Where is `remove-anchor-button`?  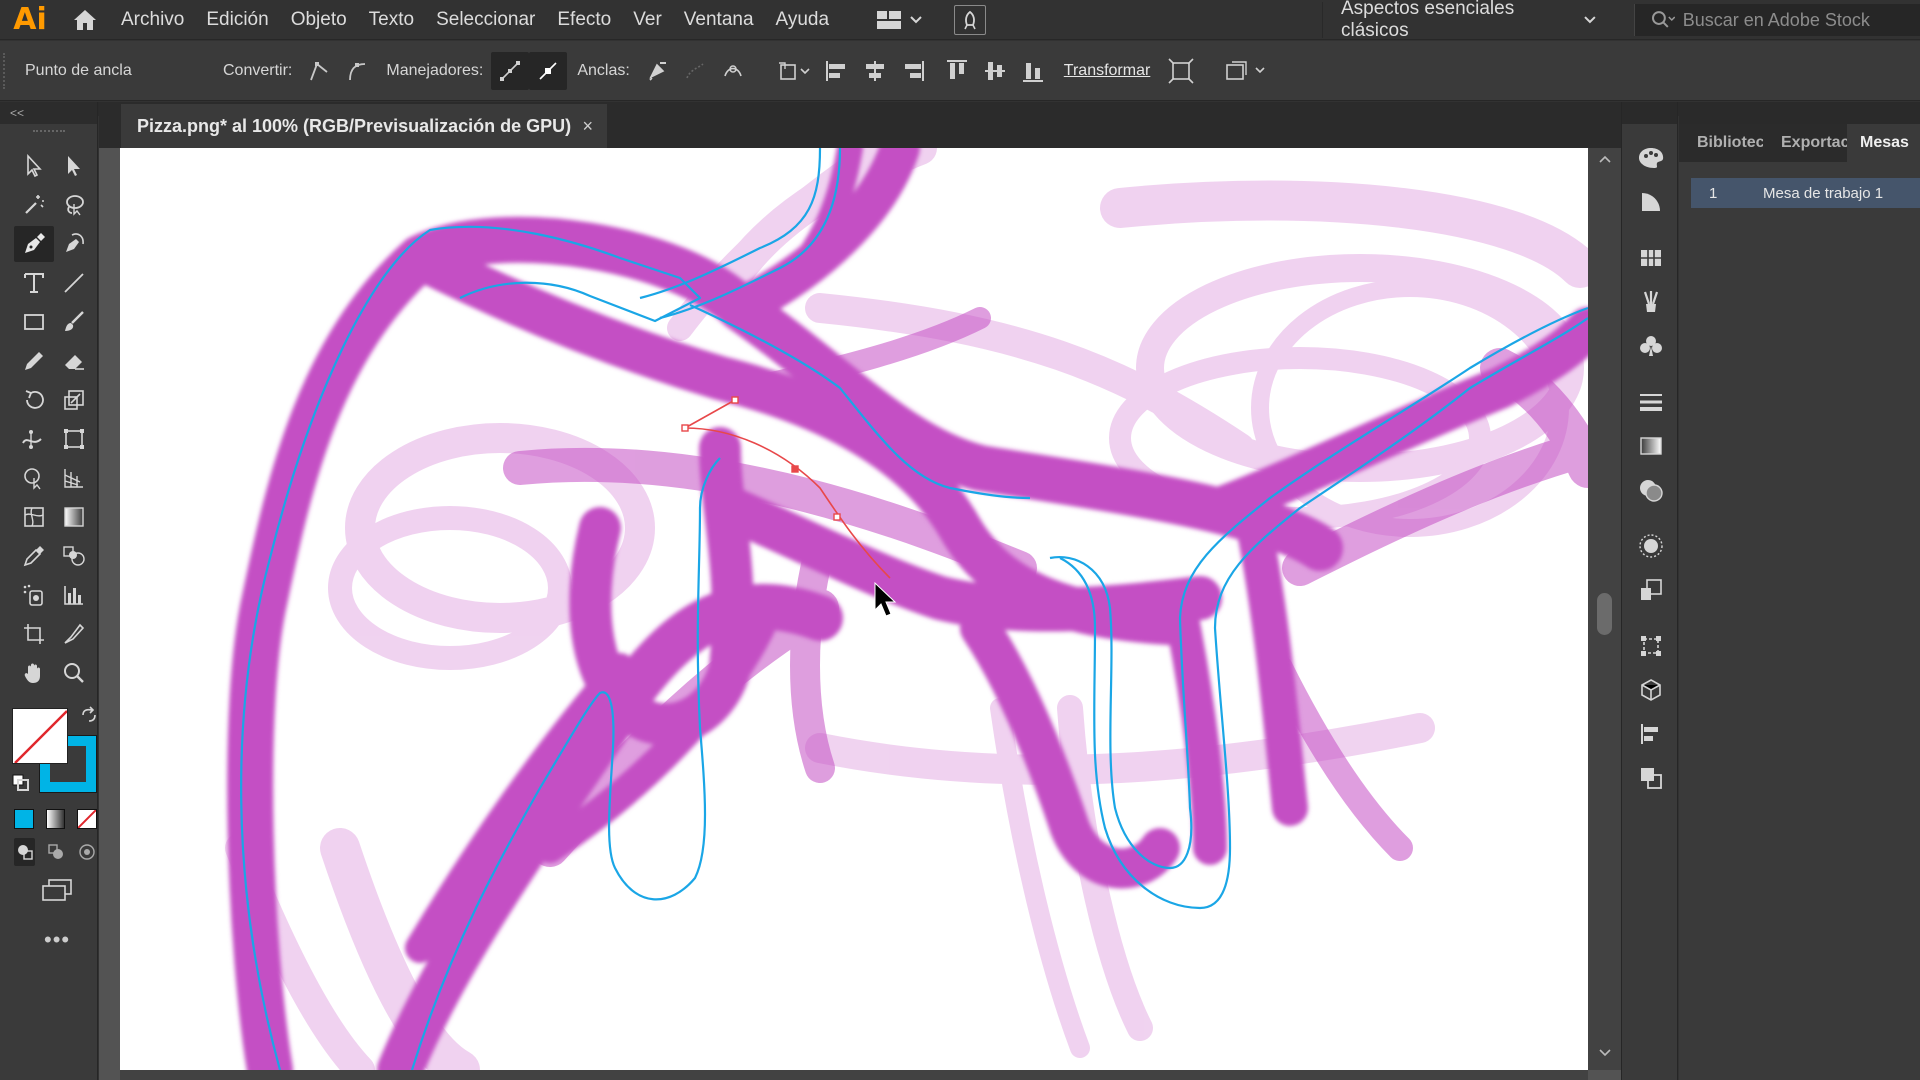 remove-anchor-button is located at coordinates (657, 71).